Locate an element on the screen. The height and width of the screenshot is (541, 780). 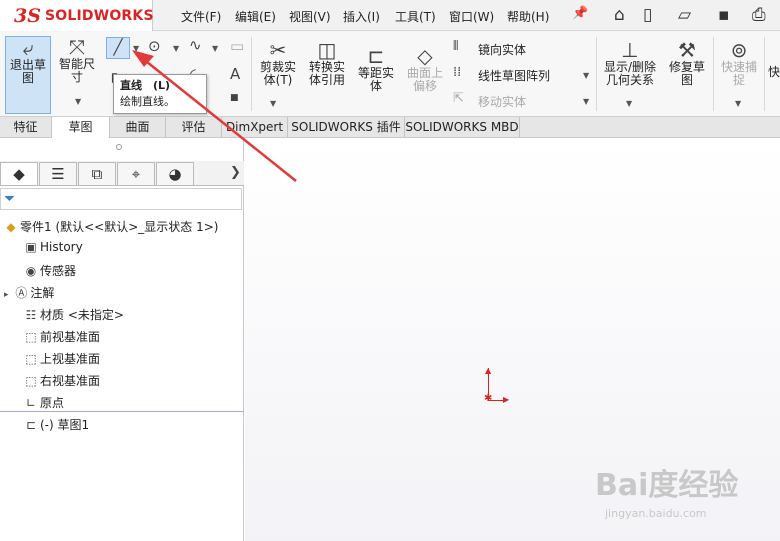
configuration-tab-icon: ⧉ is located at coordinates (97, 173).